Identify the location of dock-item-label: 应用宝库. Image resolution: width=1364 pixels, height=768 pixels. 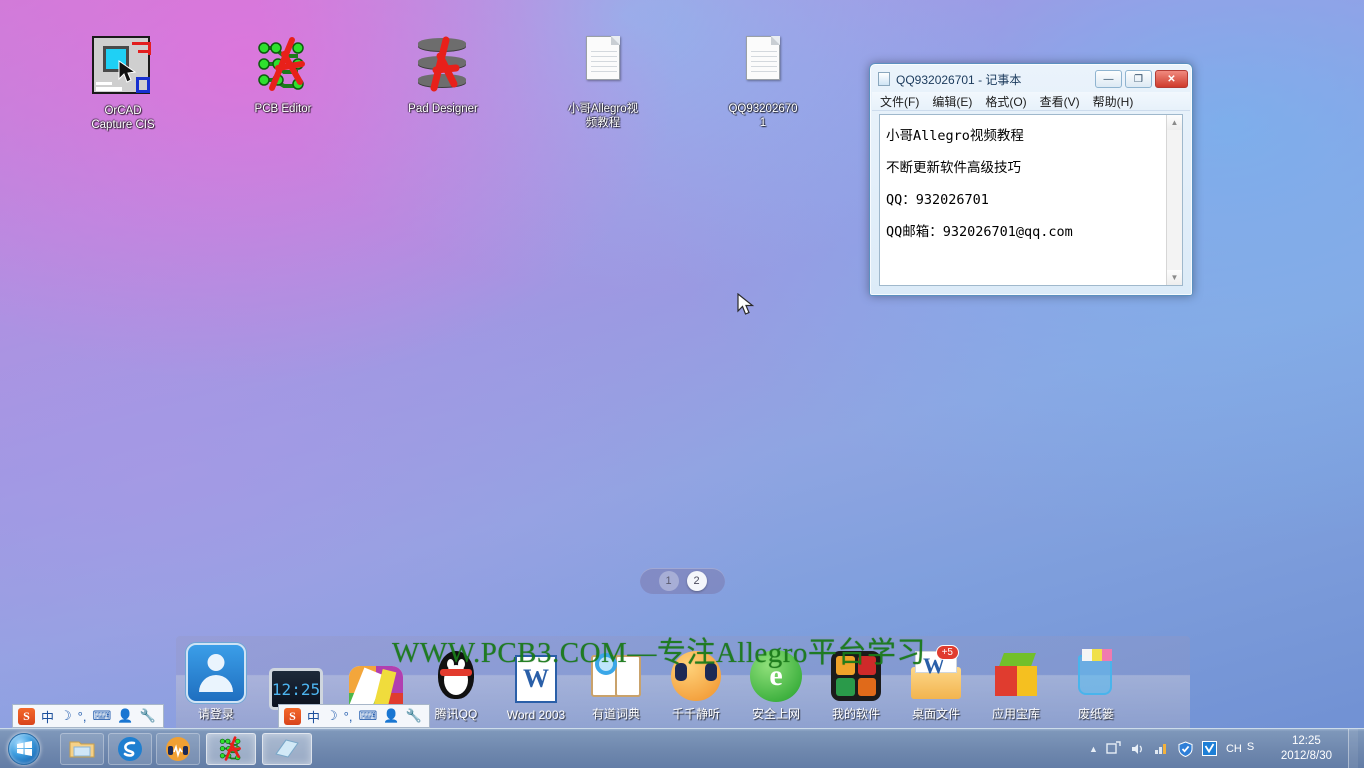
(1015, 714).